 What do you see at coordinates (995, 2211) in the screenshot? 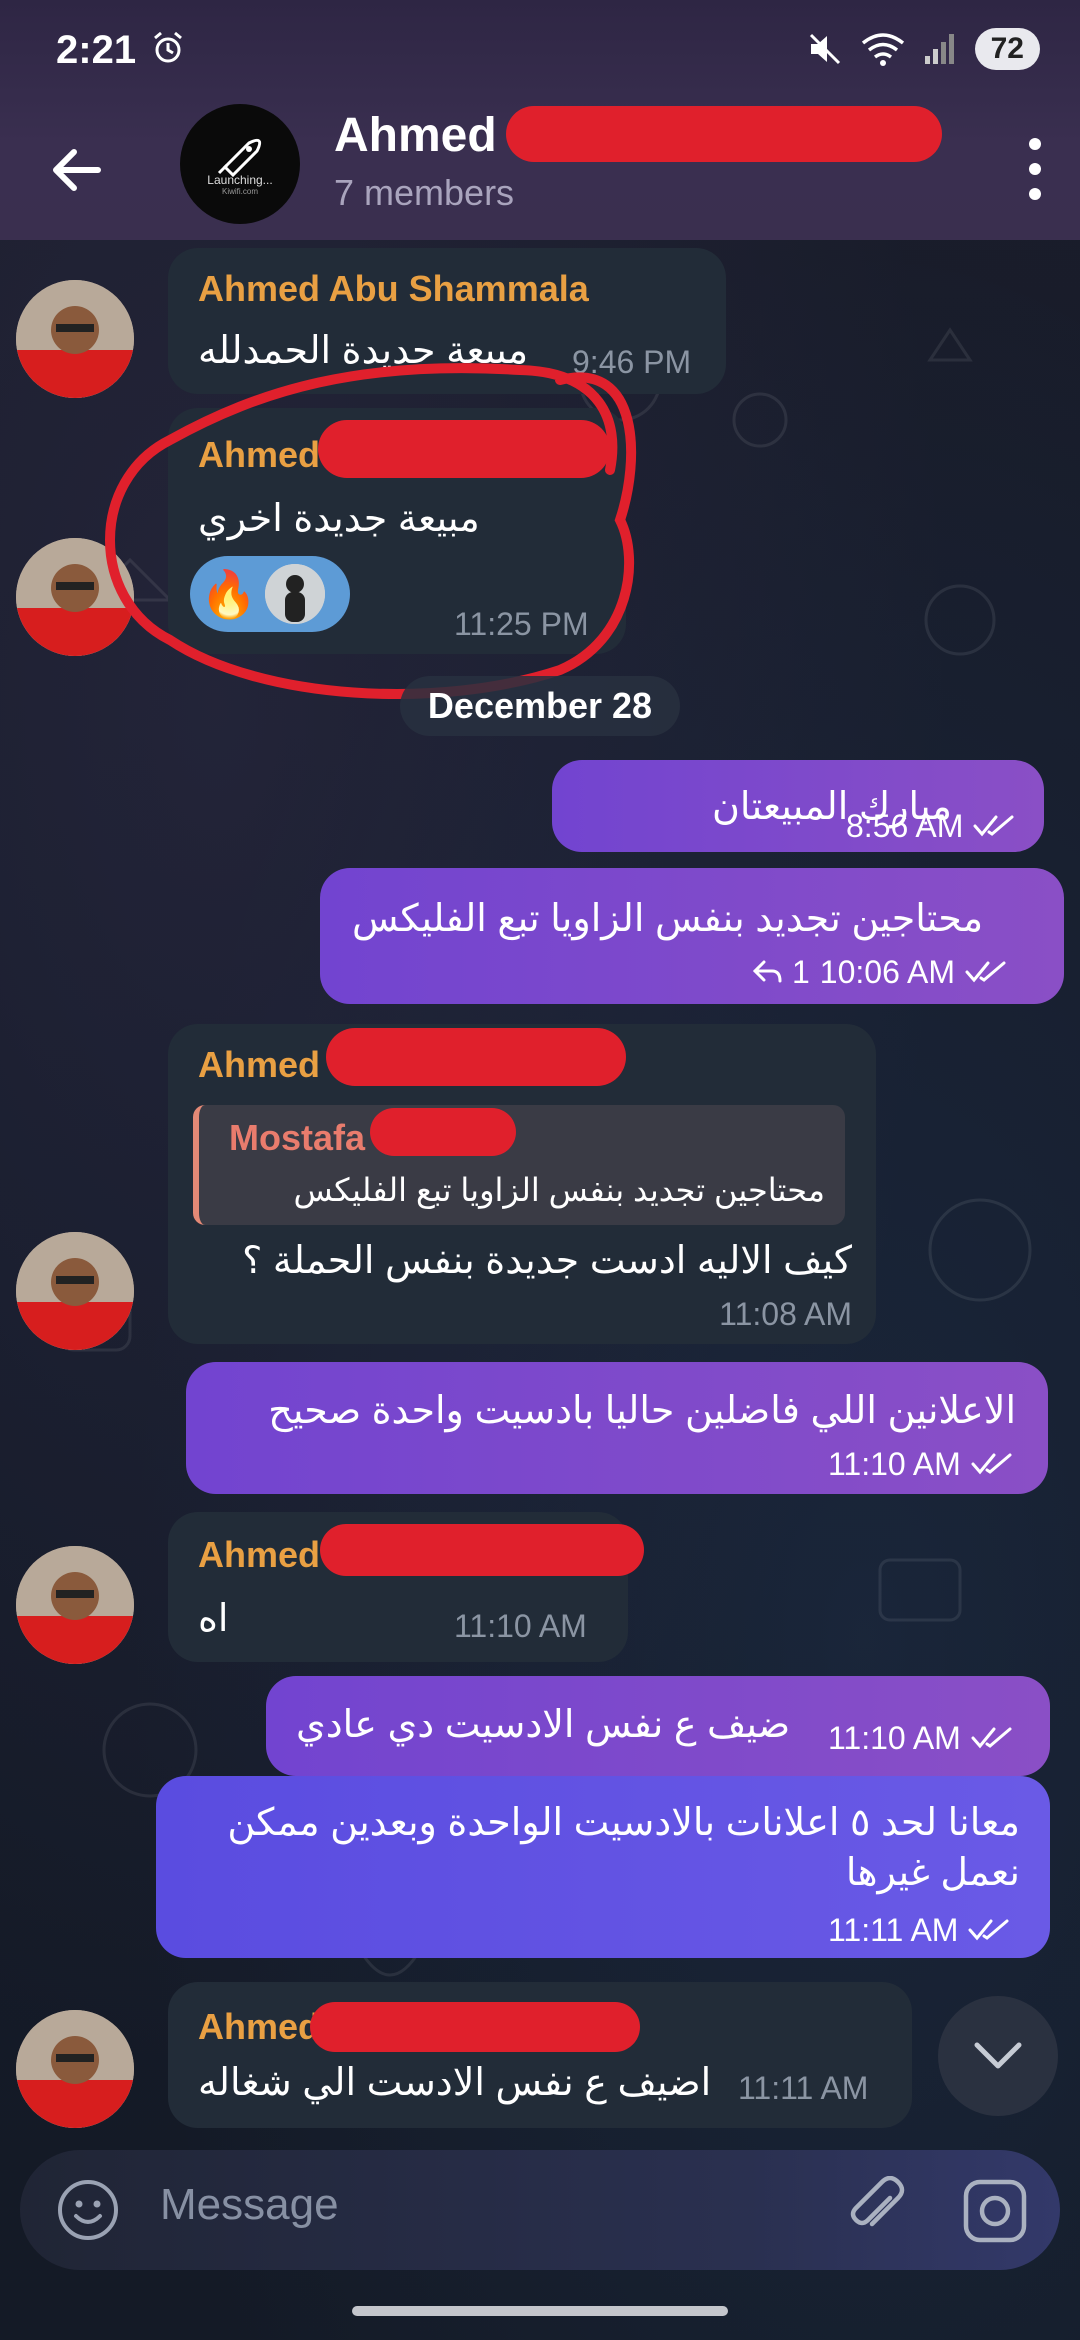
I see `camera-icon` at bounding box center [995, 2211].